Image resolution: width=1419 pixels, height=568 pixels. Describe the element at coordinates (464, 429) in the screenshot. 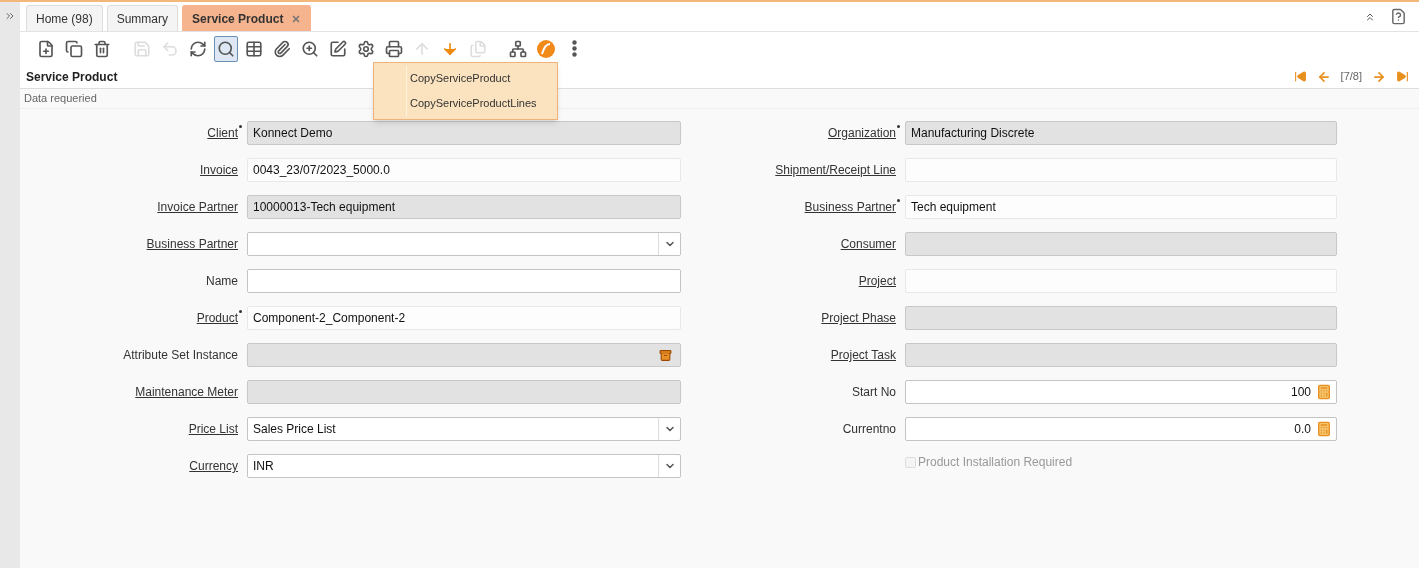

I see `combo-field: Sales Price List` at that location.